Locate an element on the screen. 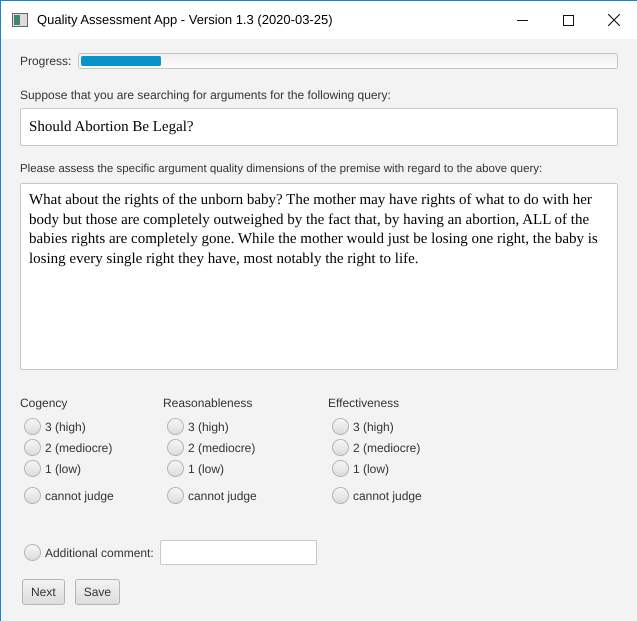  dimension-title: Reasonableness is located at coordinates (208, 403).